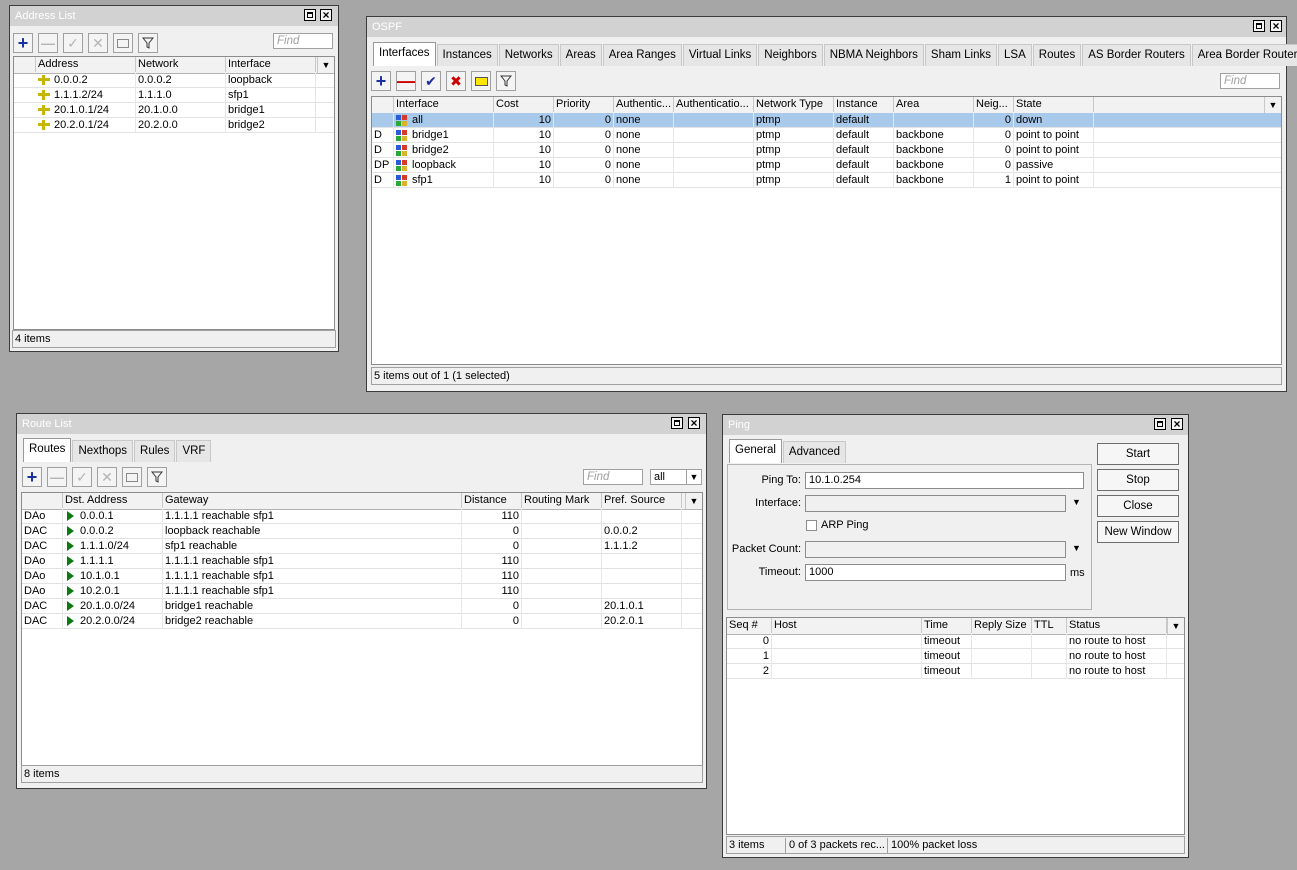  Describe the element at coordinates (955, 671) in the screenshot. I see `table-row: 2 timeout no route to host` at that location.